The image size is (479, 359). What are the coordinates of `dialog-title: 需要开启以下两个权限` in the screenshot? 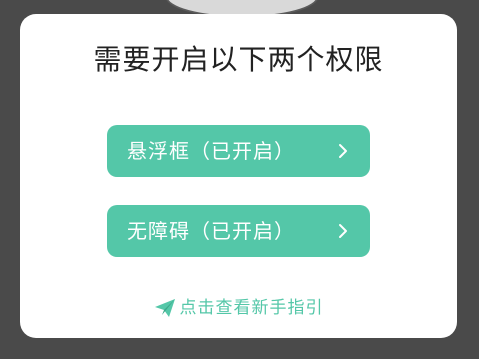 It's located at (238, 59).